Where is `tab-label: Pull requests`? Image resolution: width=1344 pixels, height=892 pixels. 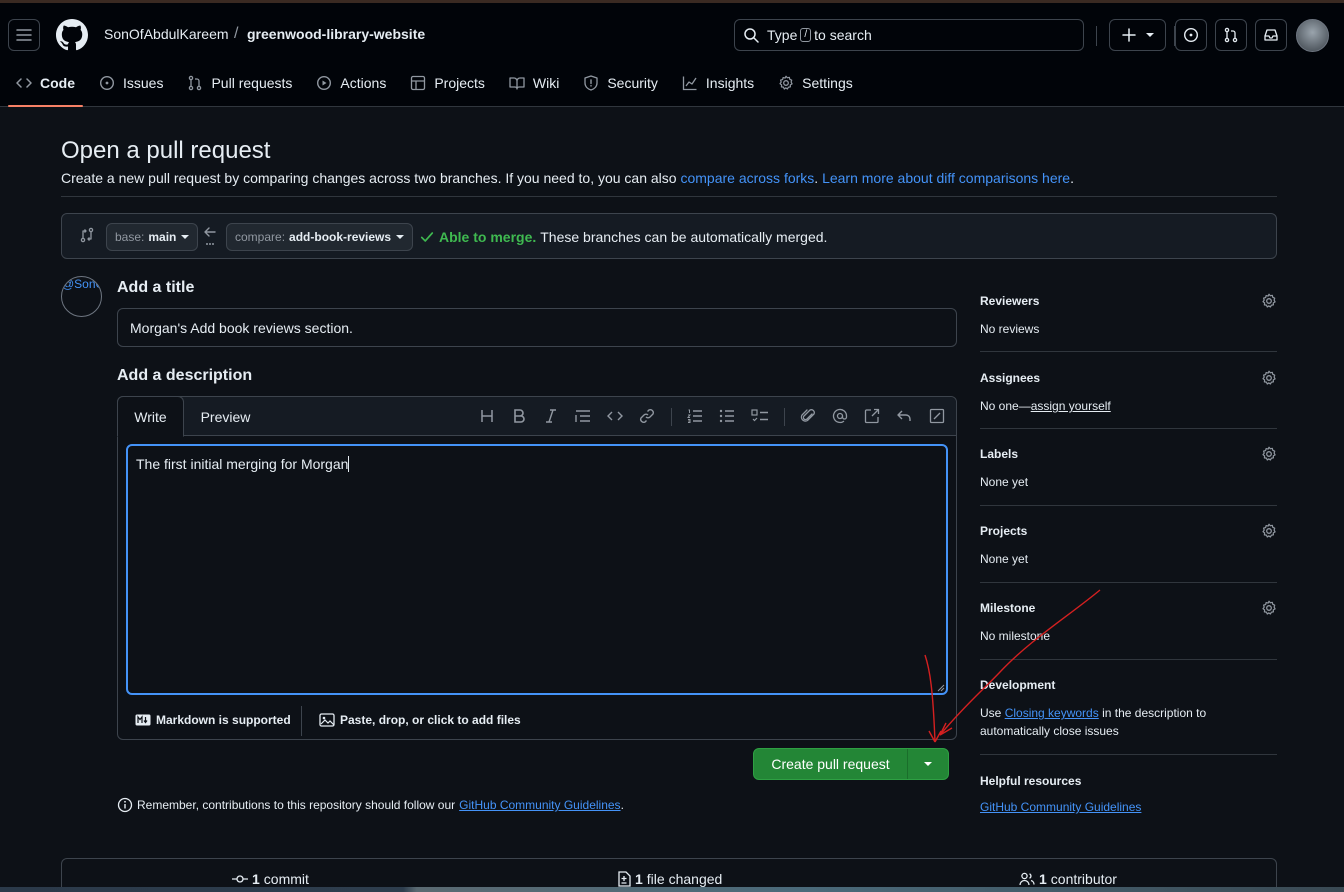
tab-label: Pull requests is located at coordinates (252, 83).